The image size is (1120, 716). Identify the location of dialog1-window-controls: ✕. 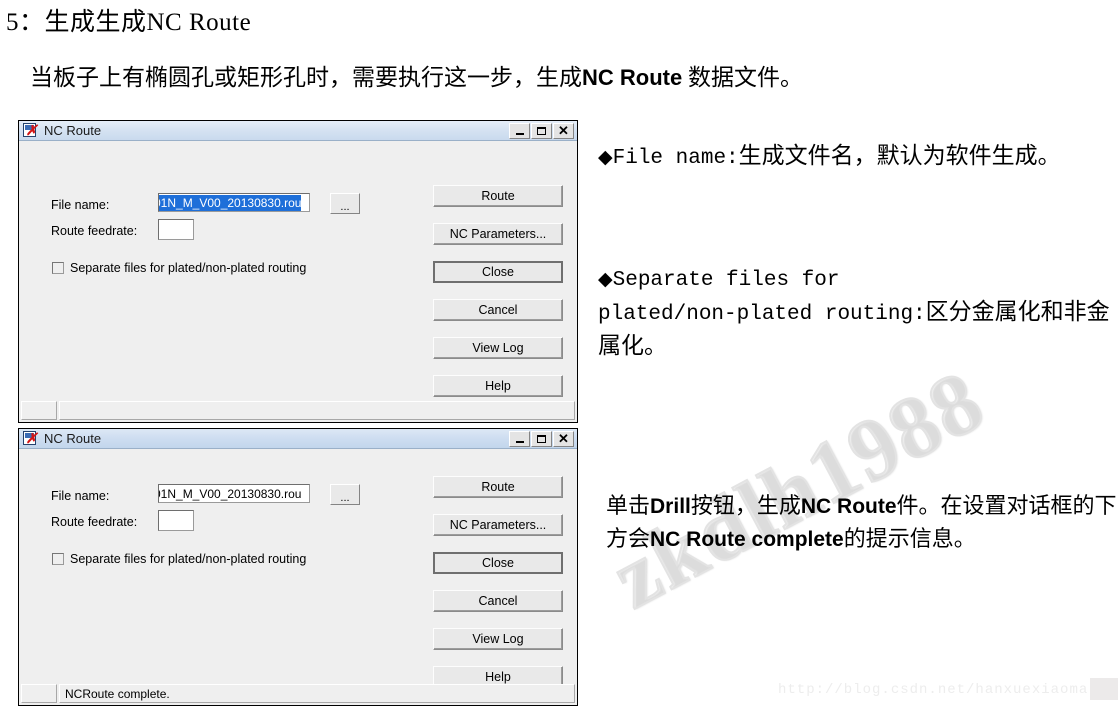
(542, 130).